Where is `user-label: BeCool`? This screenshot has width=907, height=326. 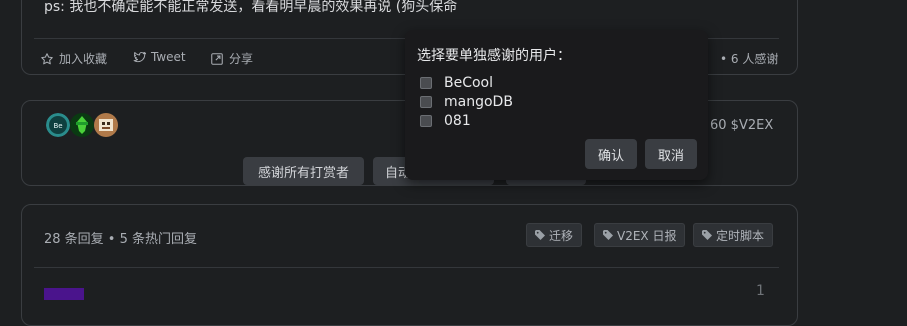 user-label: BeCool is located at coordinates (469, 83).